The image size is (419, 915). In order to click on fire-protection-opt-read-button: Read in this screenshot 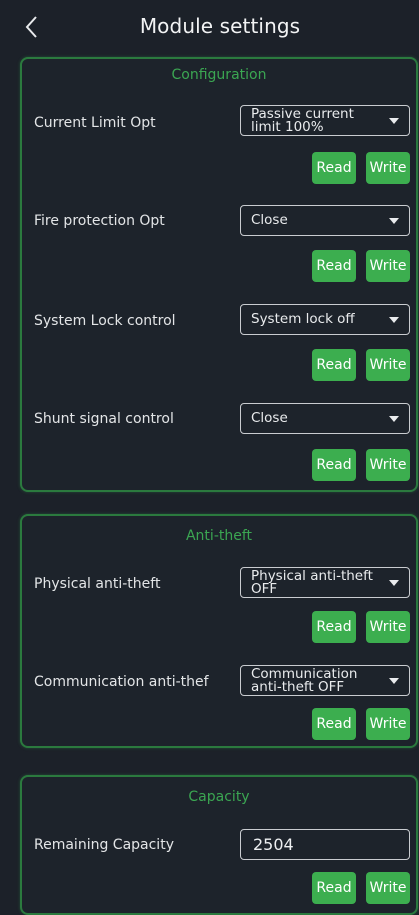, I will do `click(334, 266)`.